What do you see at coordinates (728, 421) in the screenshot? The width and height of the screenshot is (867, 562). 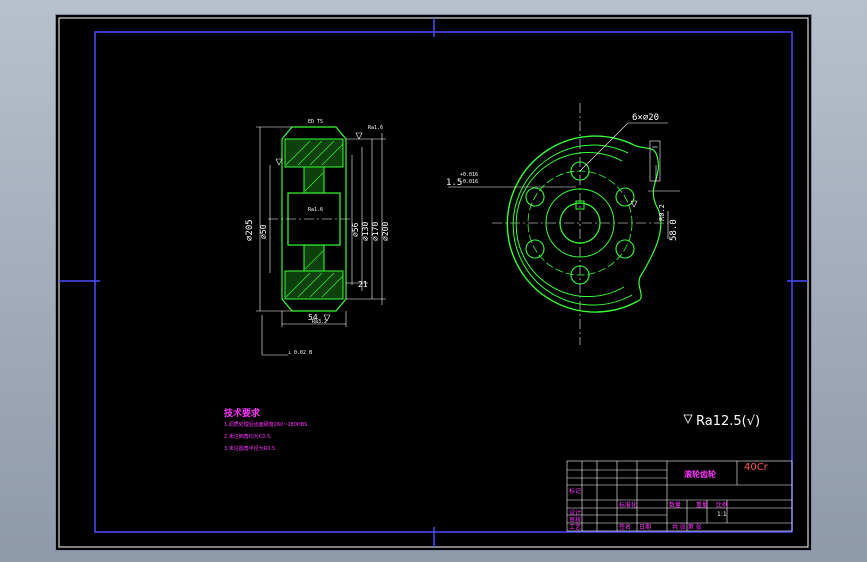 I see `general-roughness-text: Ra12.5(√)` at bounding box center [728, 421].